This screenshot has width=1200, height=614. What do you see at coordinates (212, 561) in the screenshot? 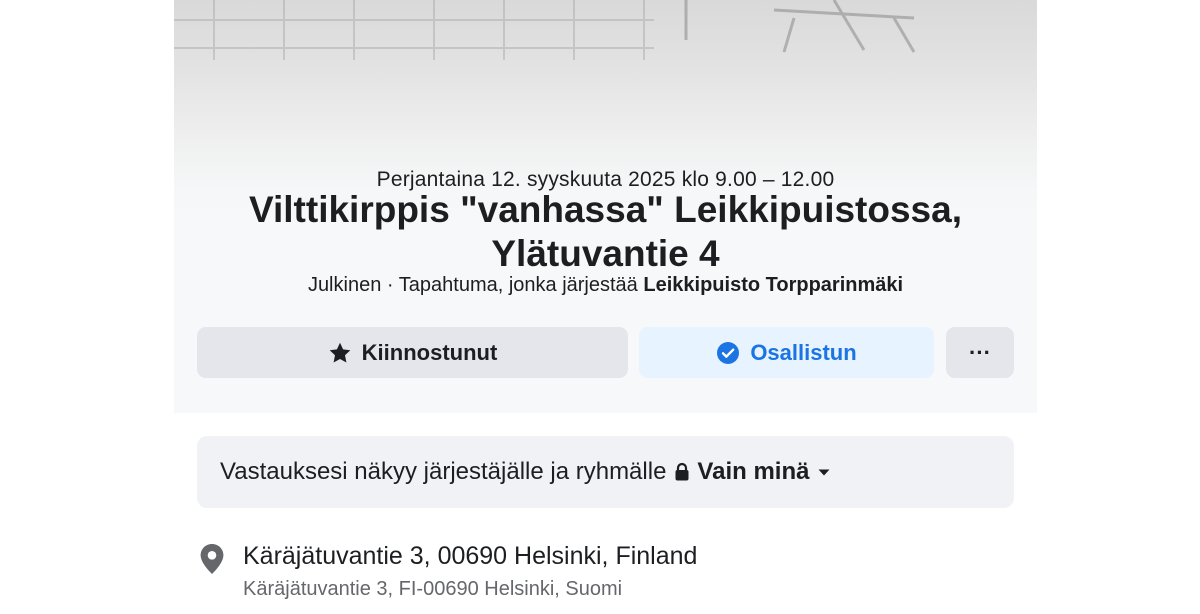
I see `map-pin-icon` at bounding box center [212, 561].